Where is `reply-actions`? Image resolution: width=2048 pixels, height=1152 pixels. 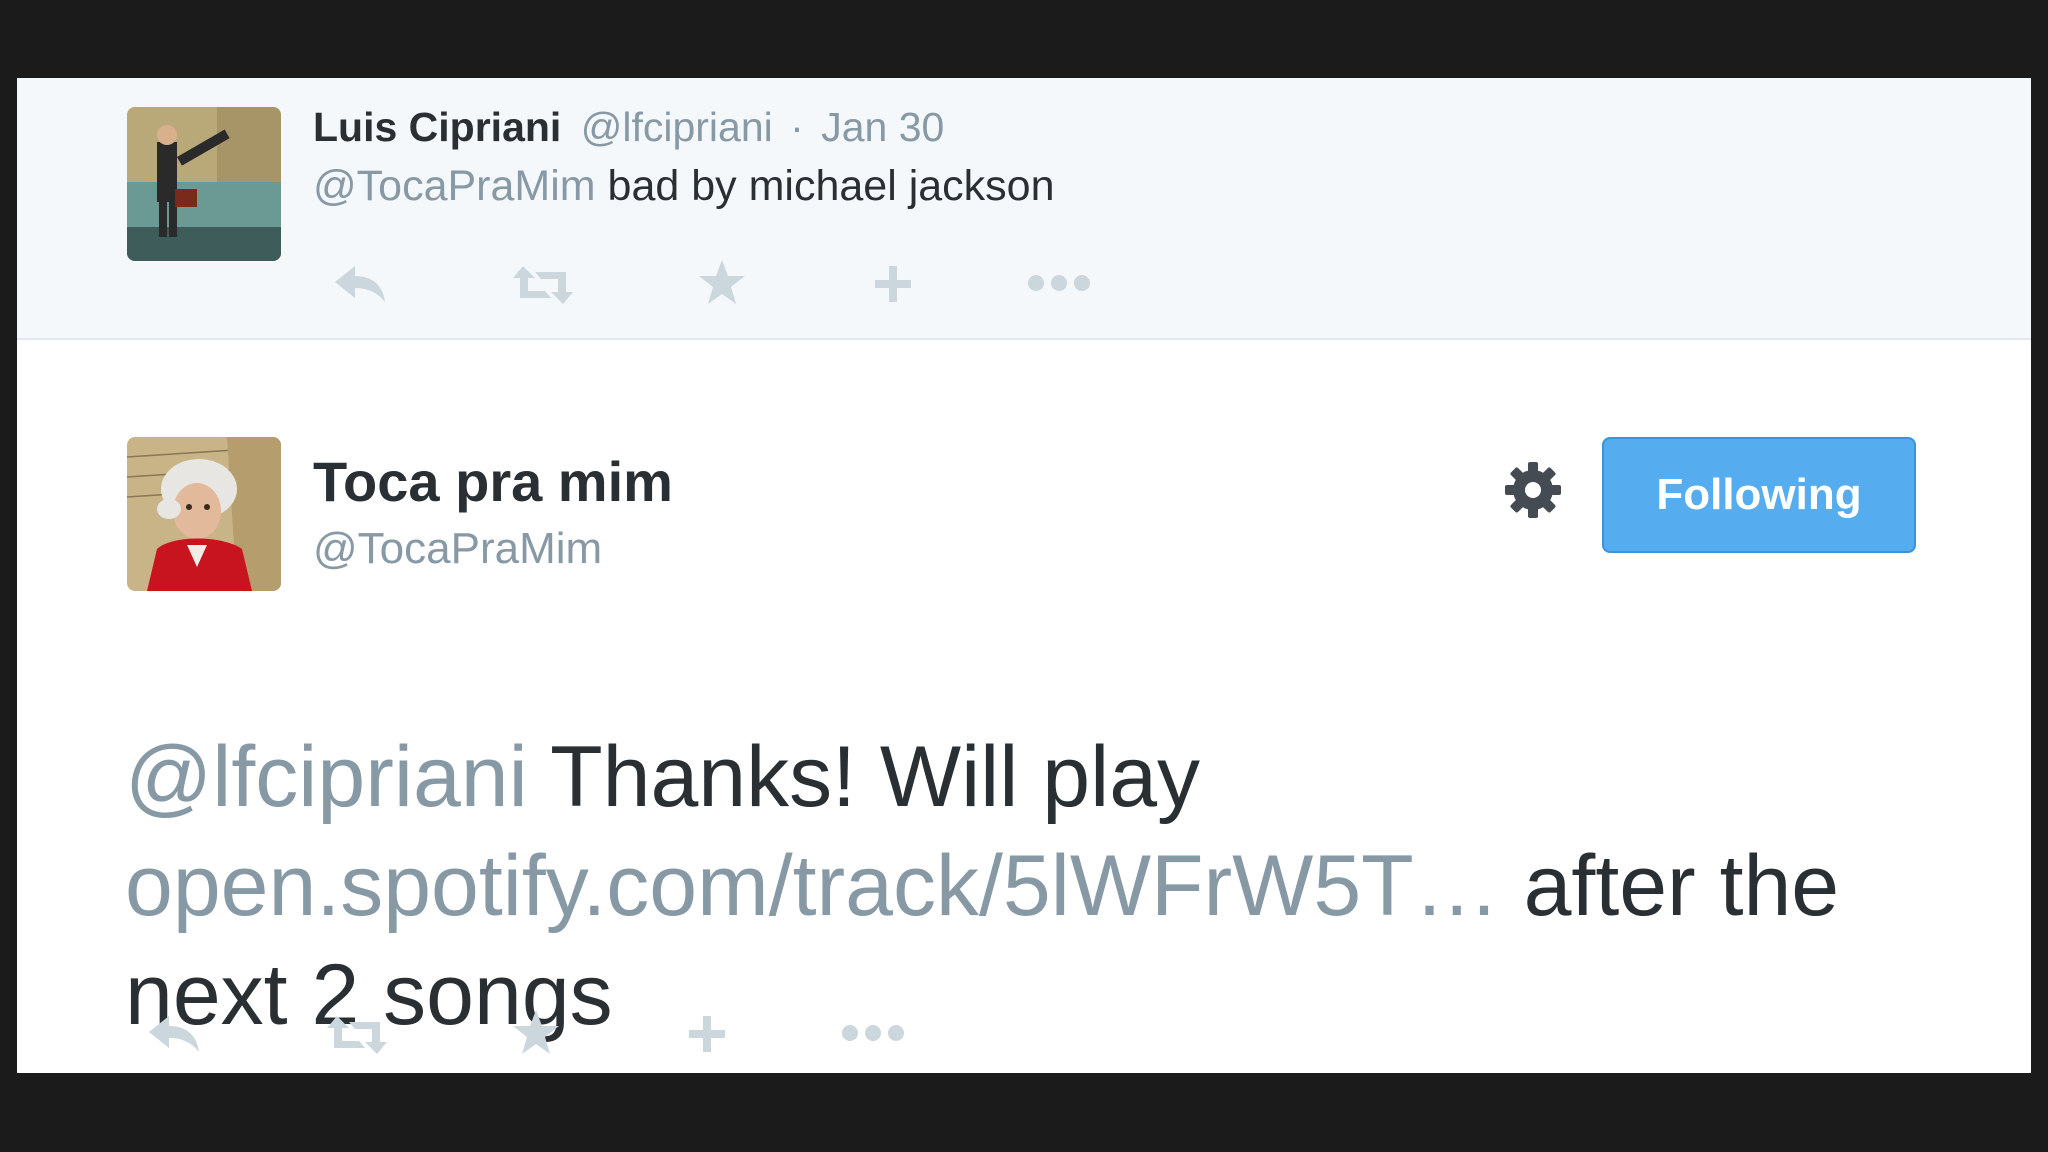 reply-actions is located at coordinates (713, 283).